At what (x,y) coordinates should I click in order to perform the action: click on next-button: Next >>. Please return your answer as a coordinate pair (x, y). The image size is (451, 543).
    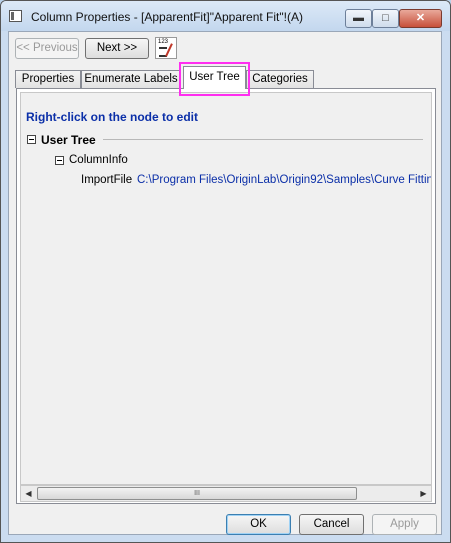
    Looking at the image, I should click on (117, 48).